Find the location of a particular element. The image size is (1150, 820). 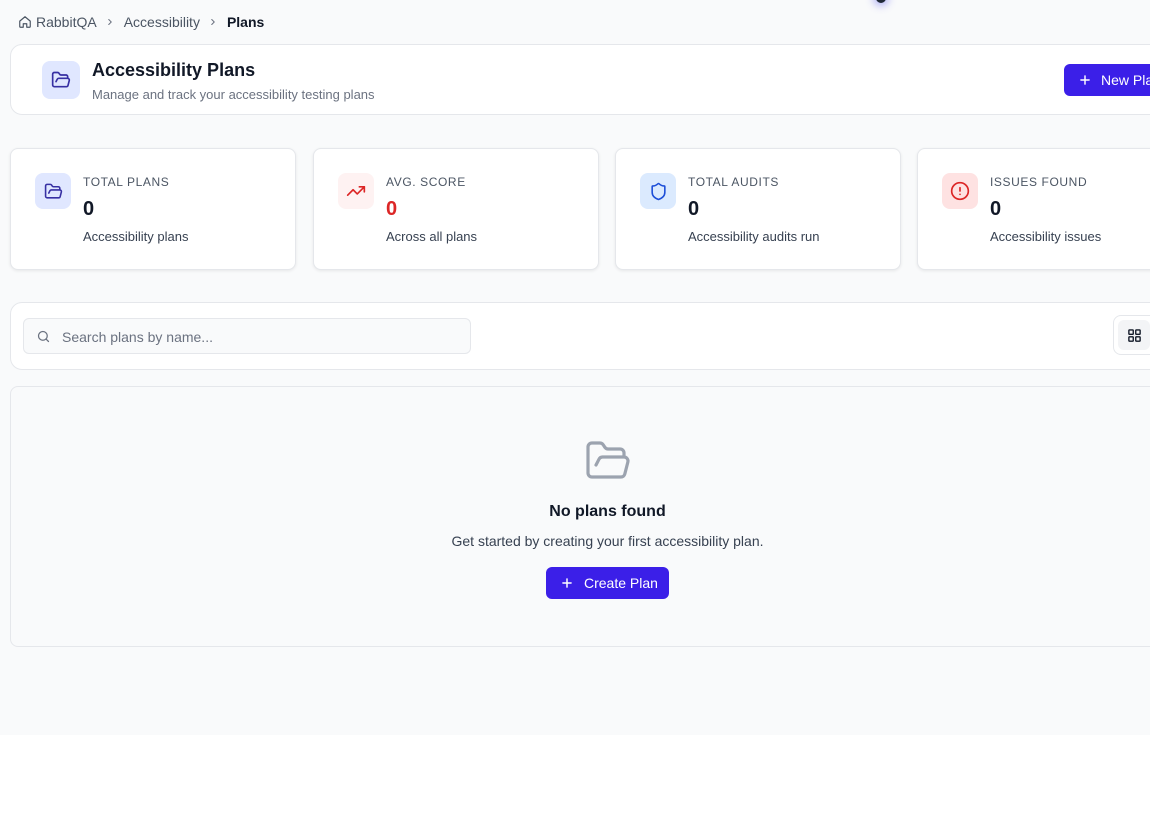

filter-bar is located at coordinates (580, 336).